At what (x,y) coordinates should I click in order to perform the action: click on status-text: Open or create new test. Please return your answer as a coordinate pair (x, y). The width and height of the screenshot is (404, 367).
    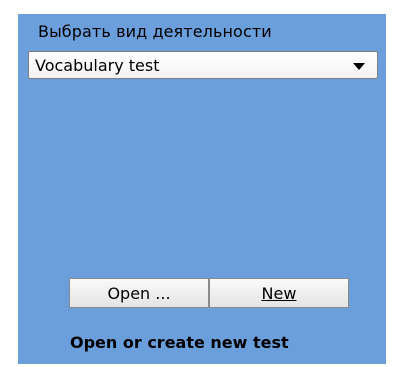
    Looking at the image, I should click on (179, 342).